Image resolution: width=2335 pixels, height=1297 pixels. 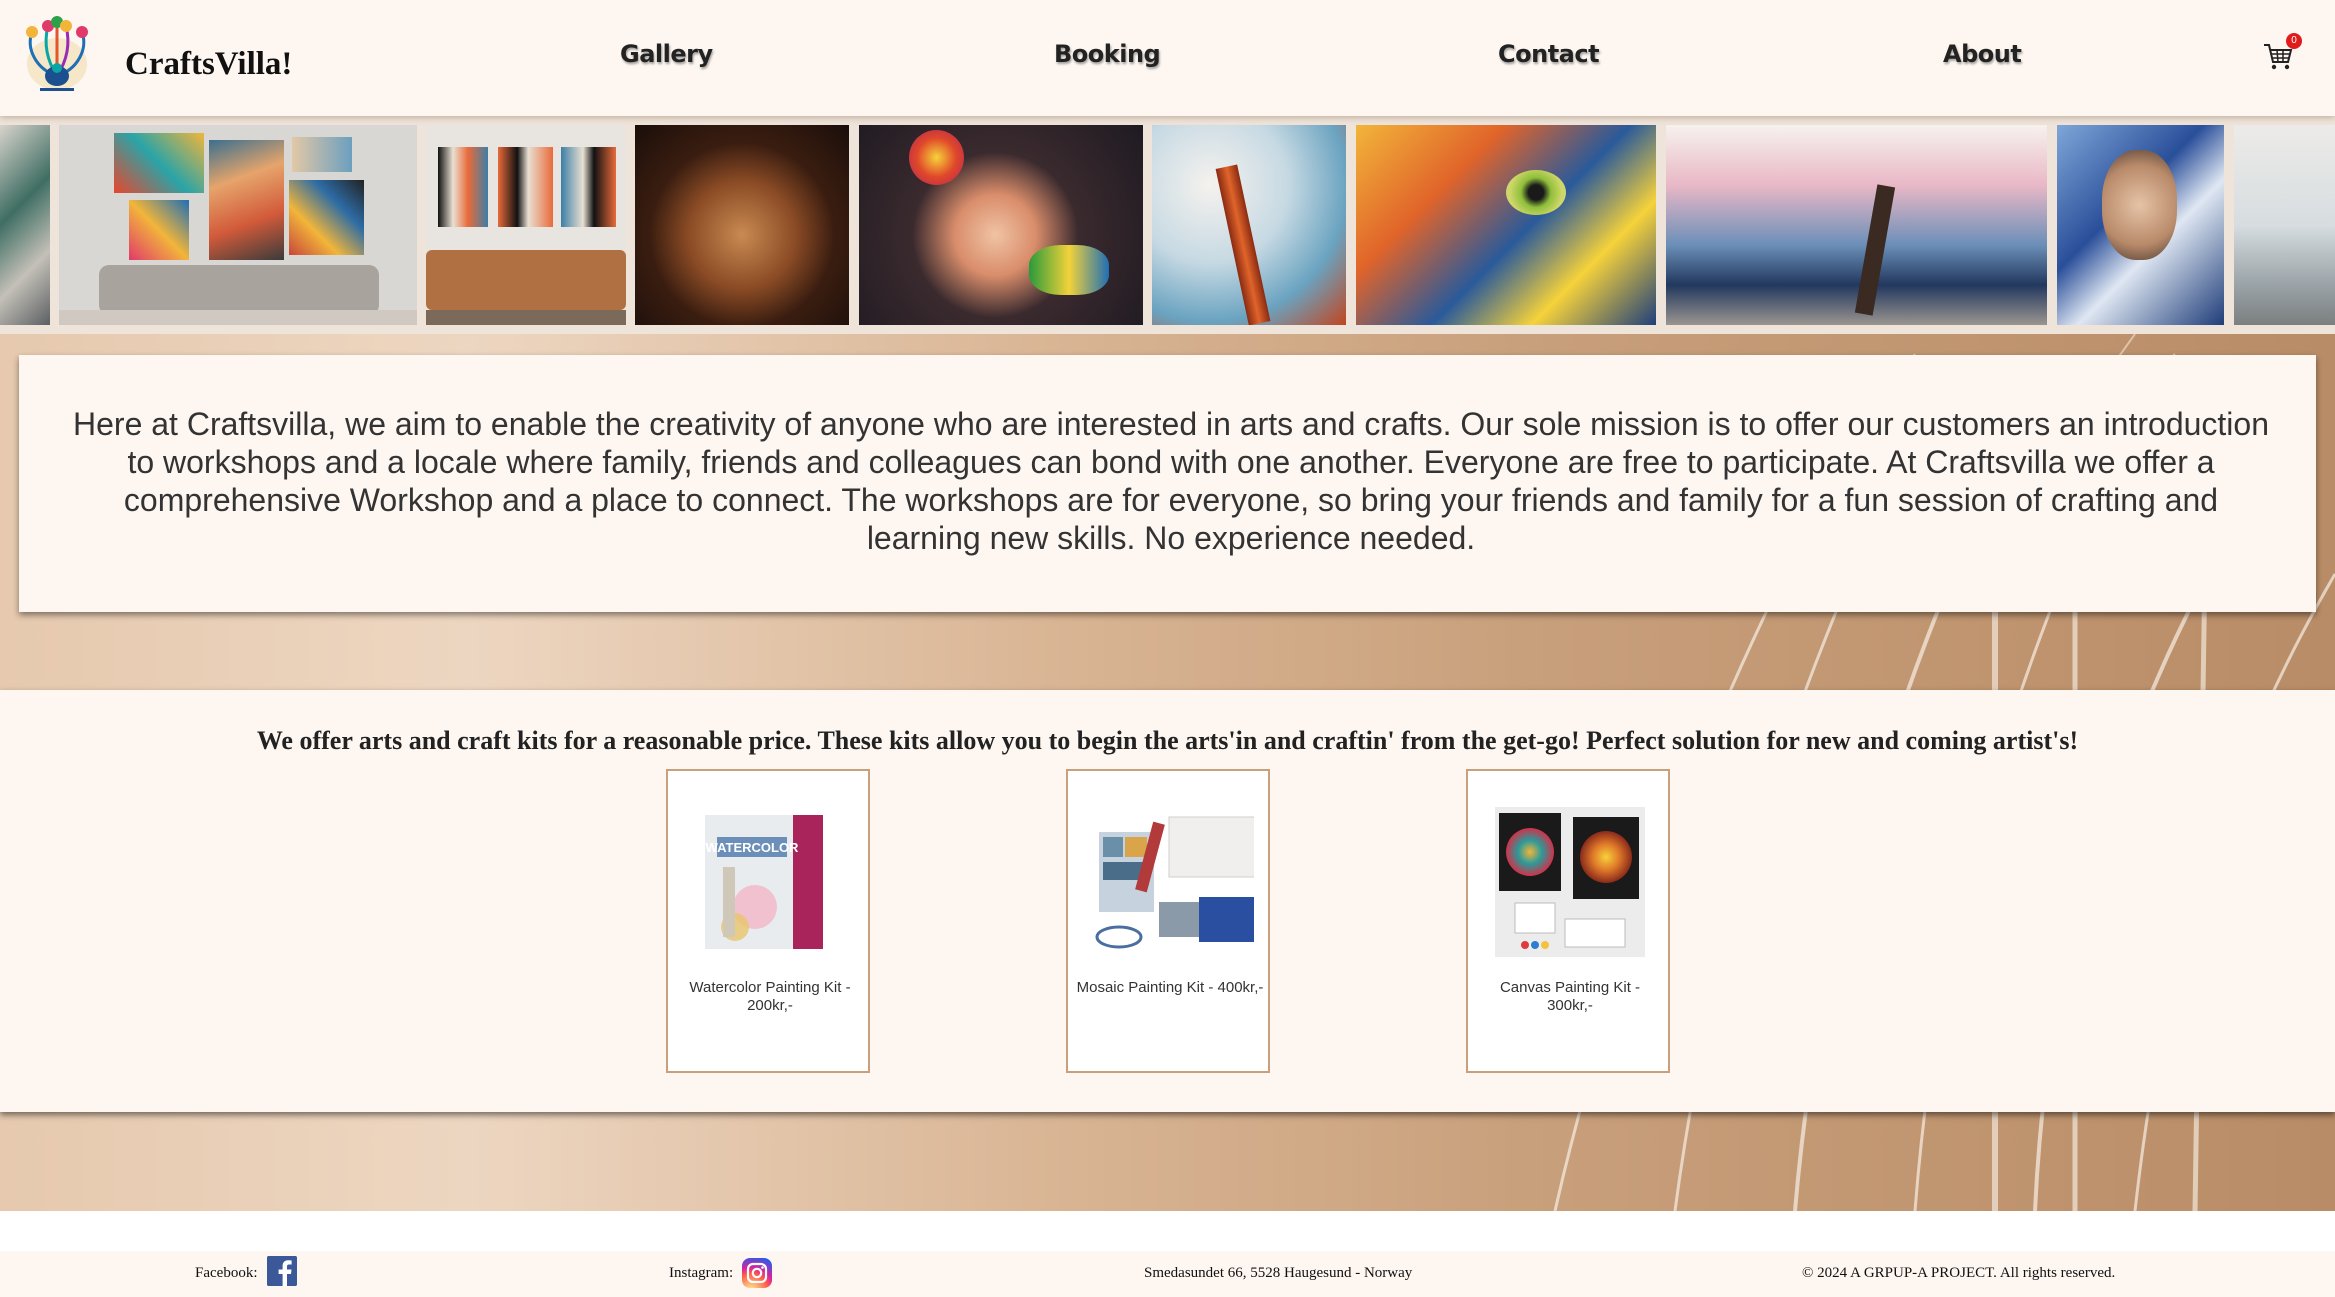 I want to click on gallery-tile-face-art-living-room, so click(x=526, y=225).